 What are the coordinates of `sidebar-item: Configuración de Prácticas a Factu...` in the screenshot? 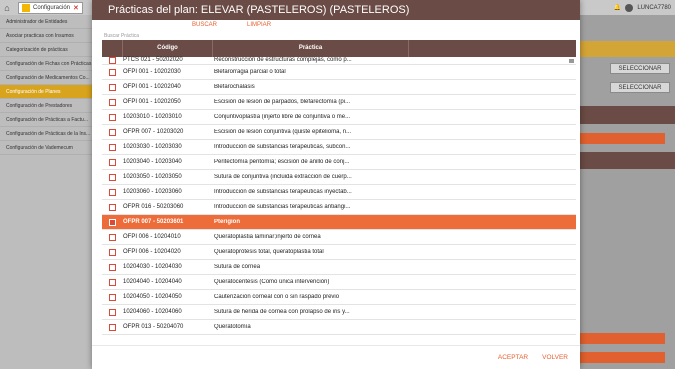 It's located at (46, 120).